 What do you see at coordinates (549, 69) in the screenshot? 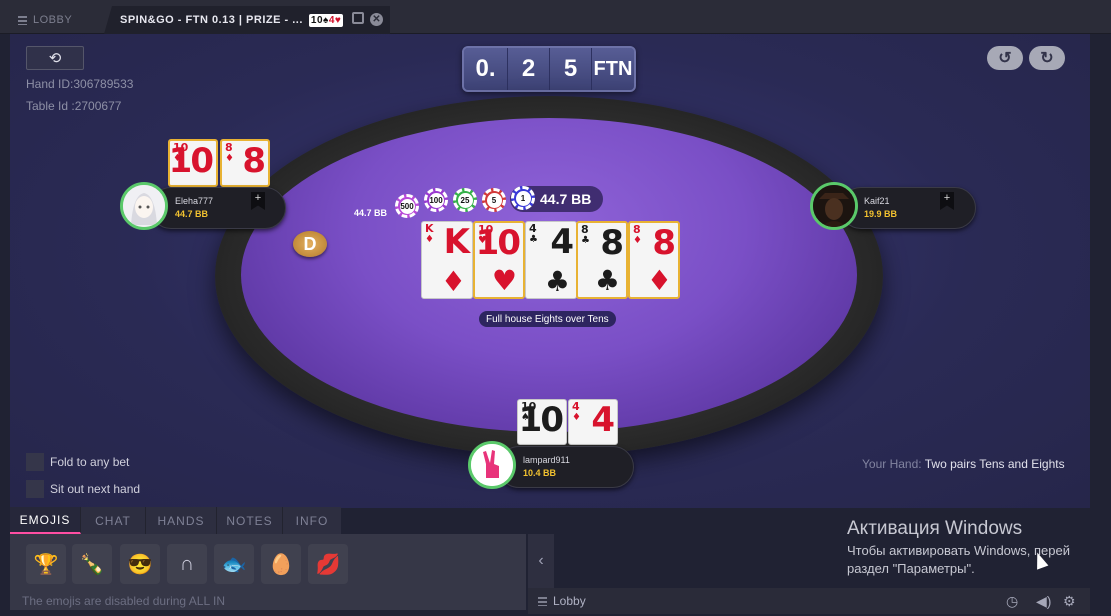
I see `prize-display: 0. 2 5 FTN` at bounding box center [549, 69].